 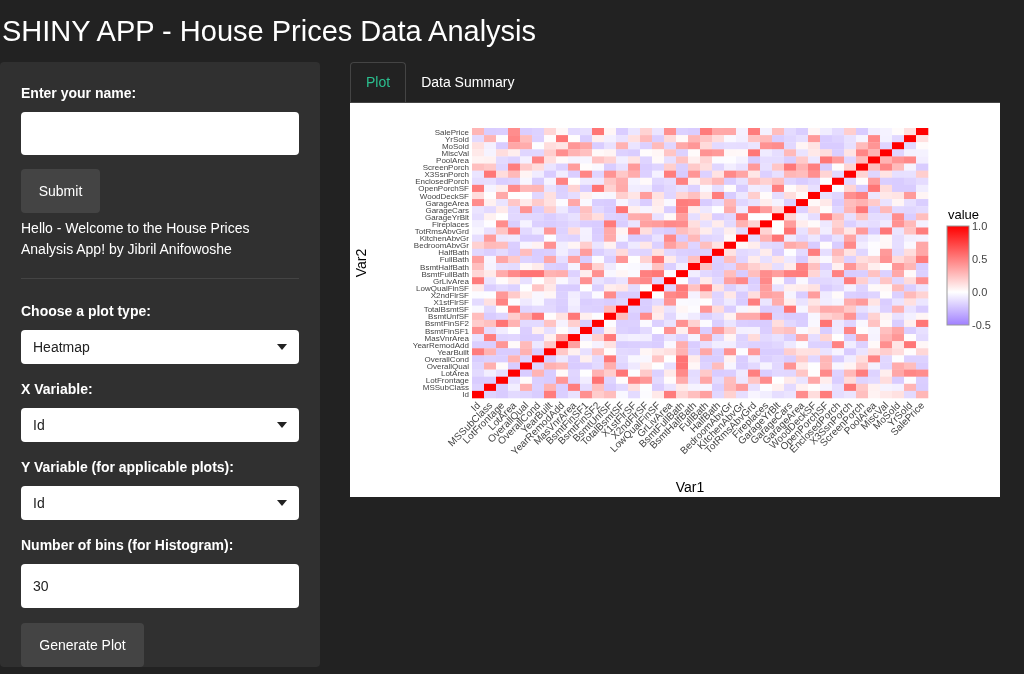 What do you see at coordinates (444, 267) in the screenshot?
I see `axis-label: BsmtHalfBath` at bounding box center [444, 267].